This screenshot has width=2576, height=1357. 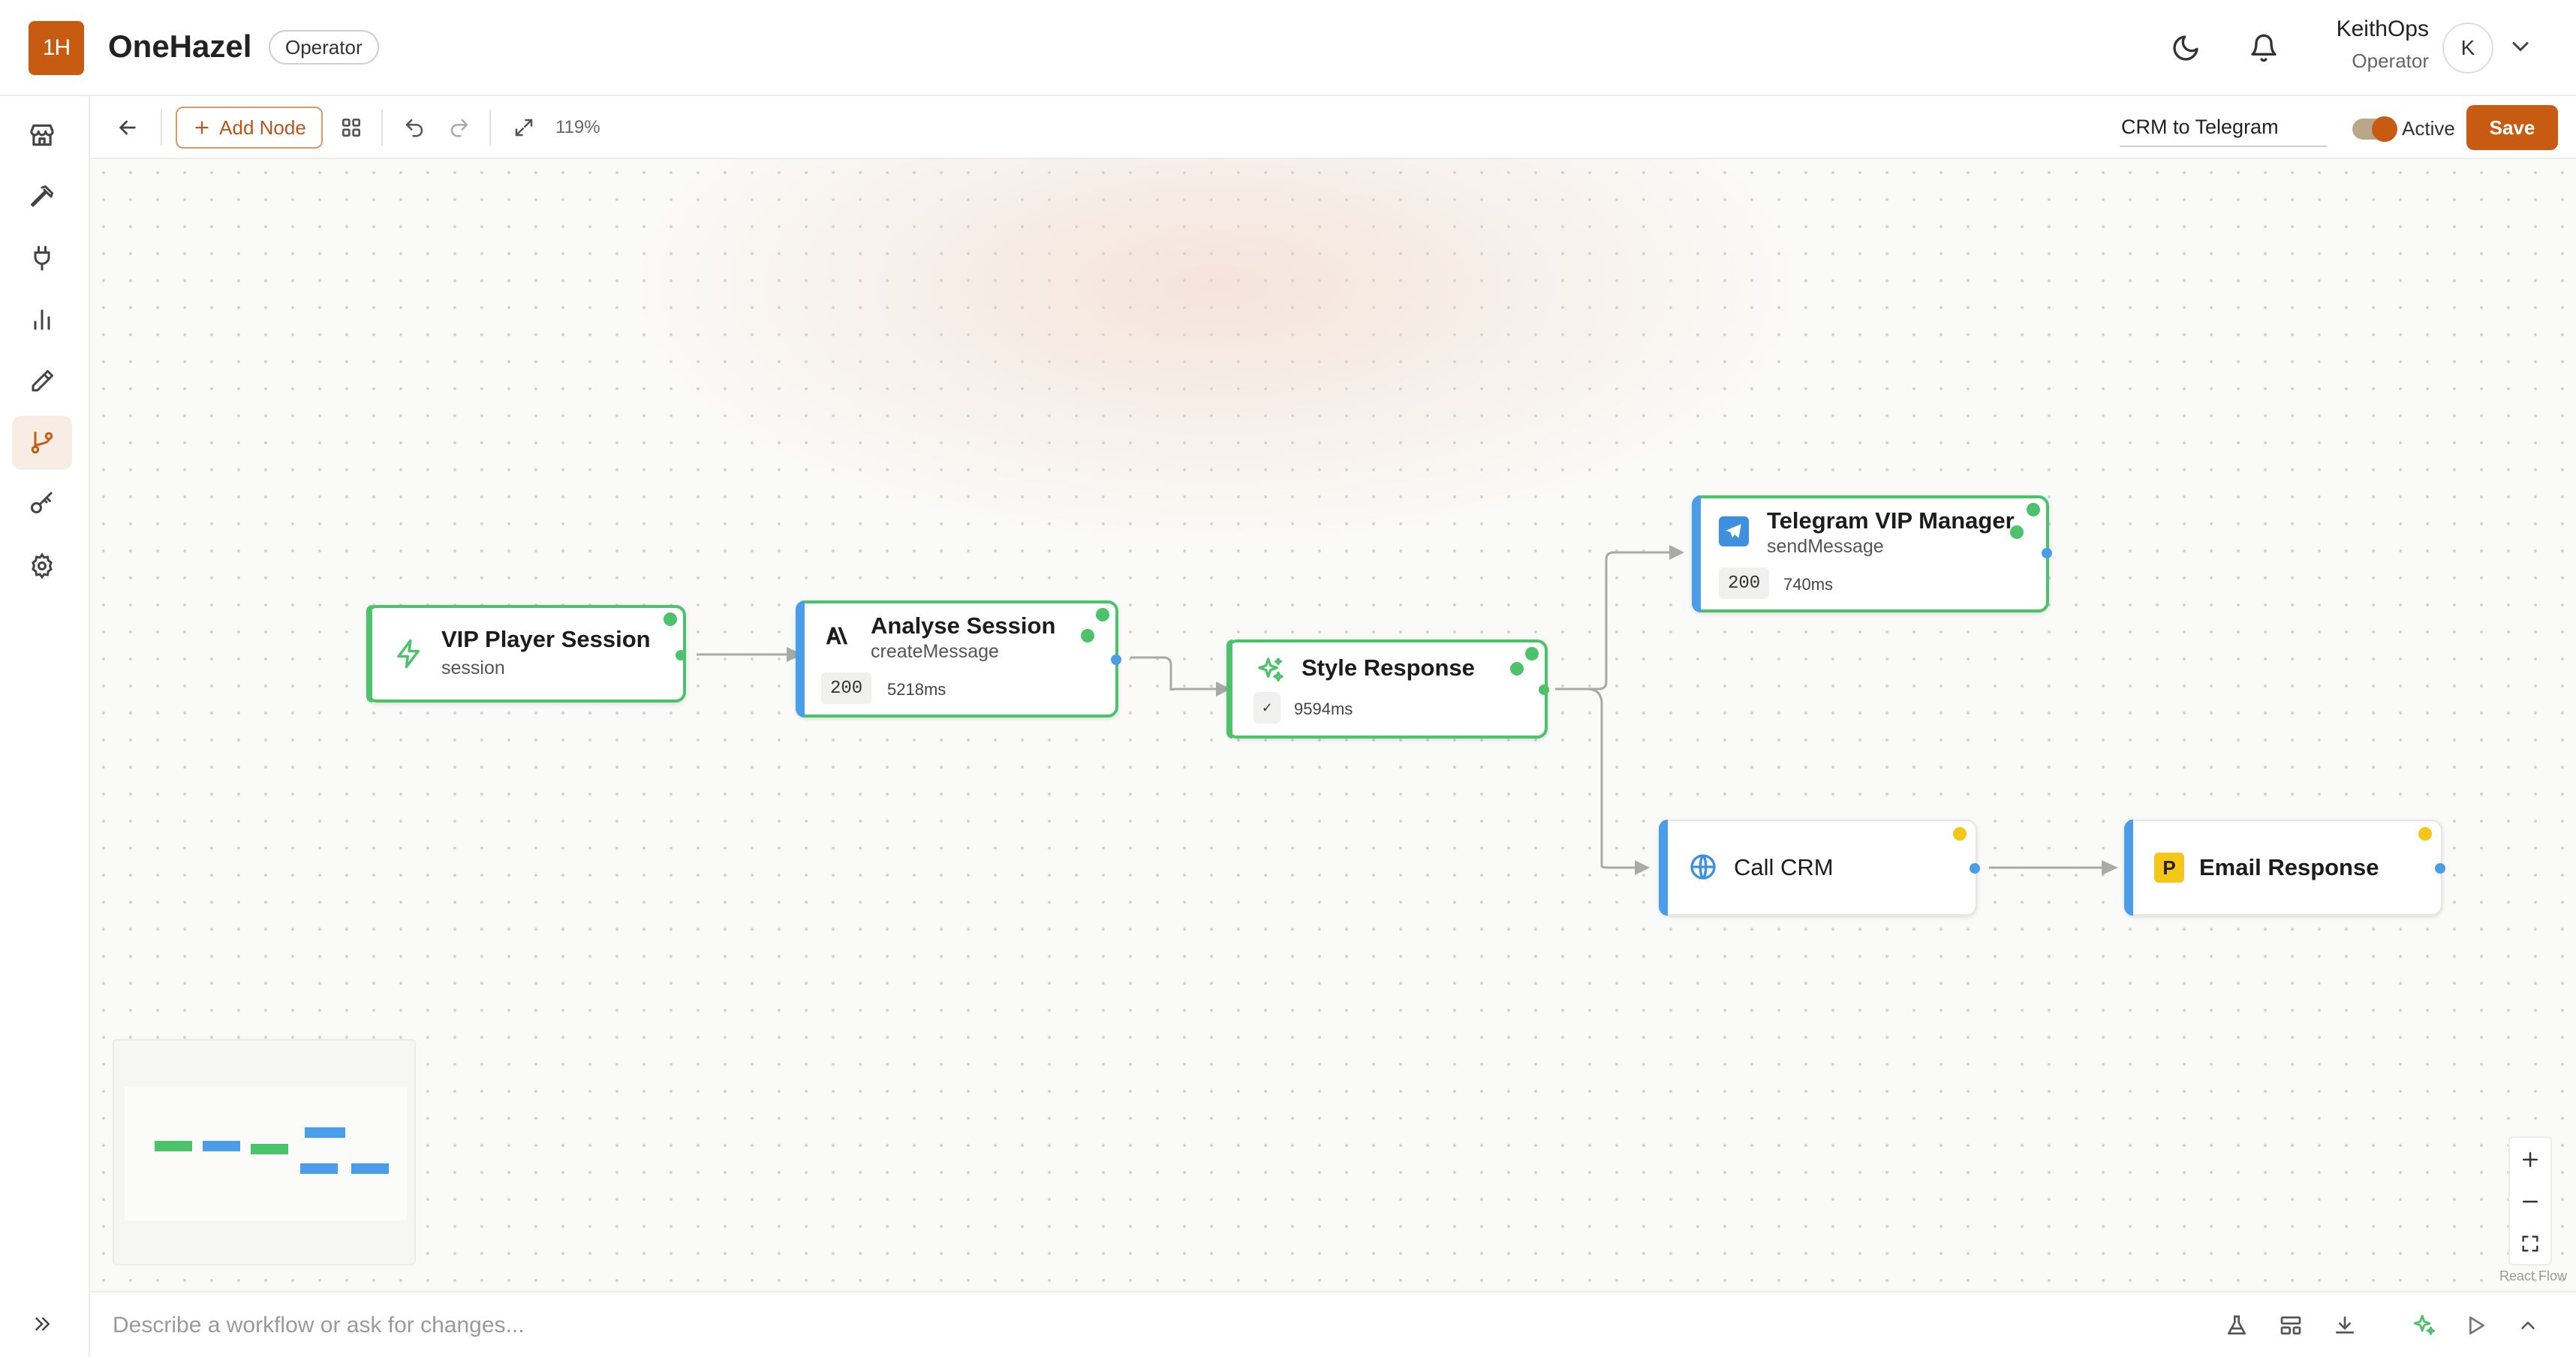 I want to click on grid-icon, so click(x=351, y=128).